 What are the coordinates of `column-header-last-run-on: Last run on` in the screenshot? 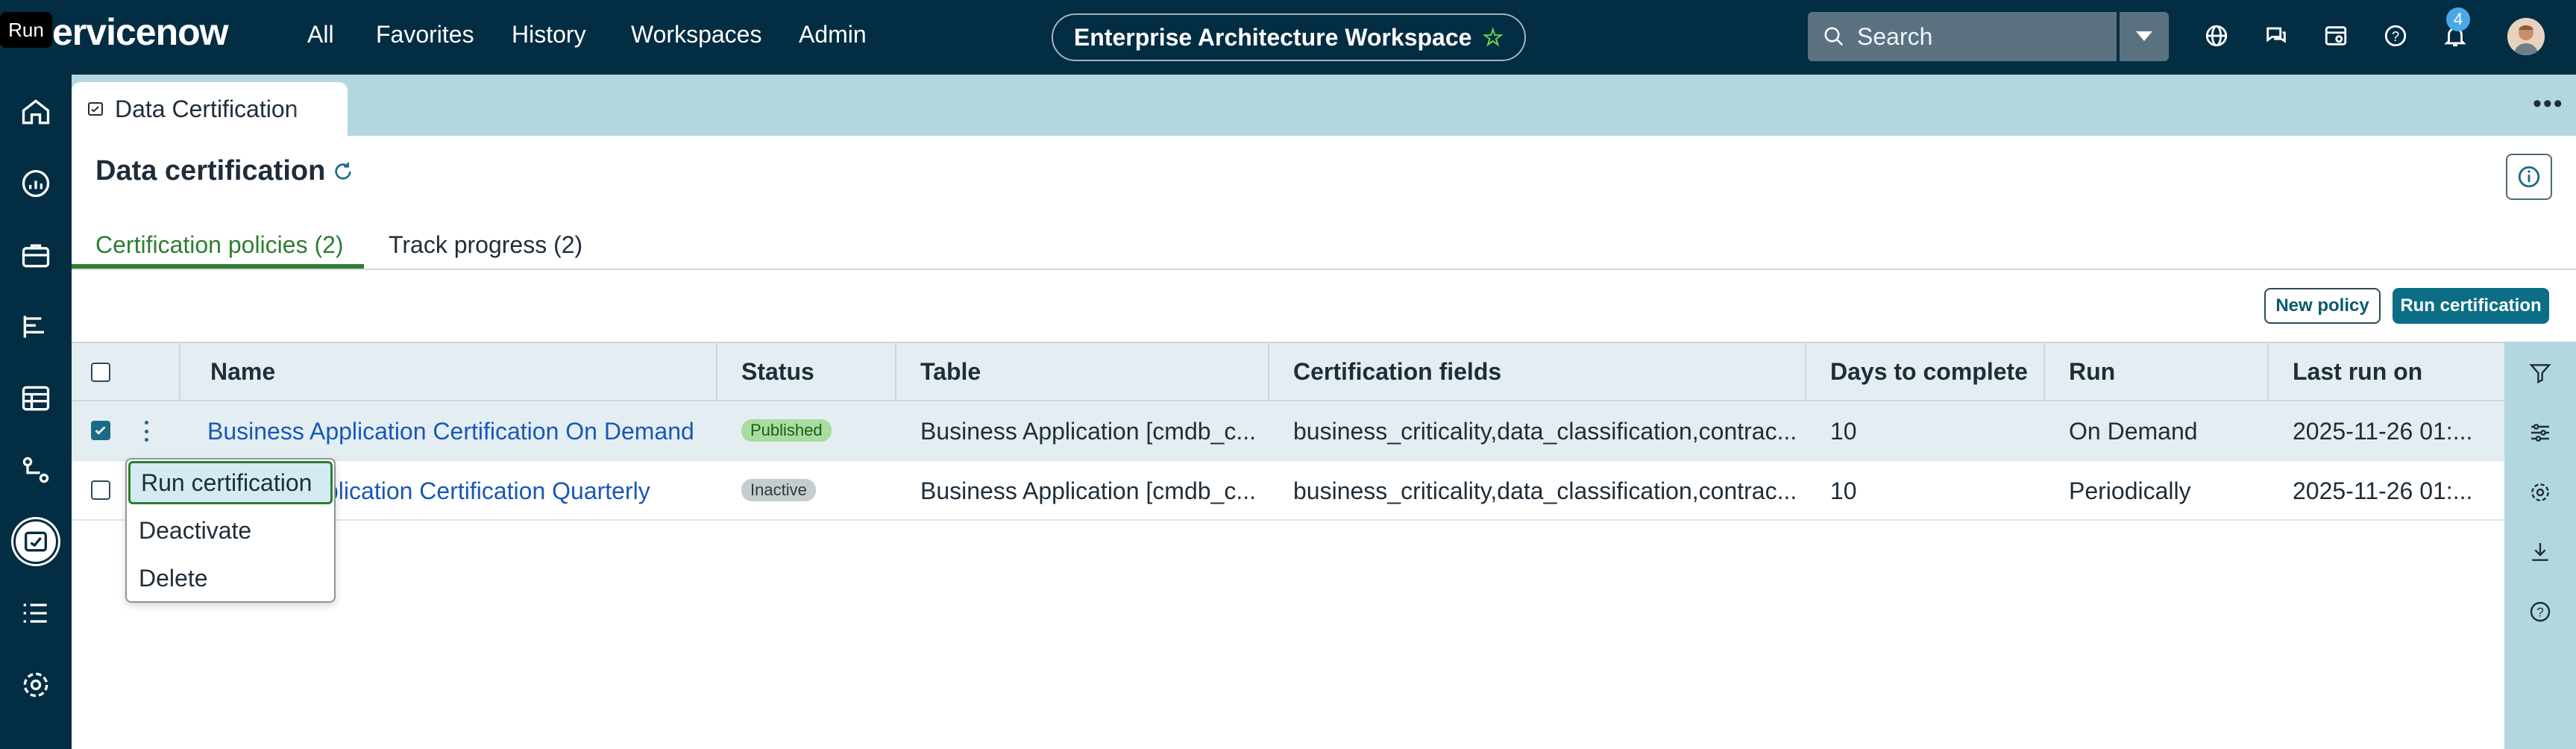 It's located at (2357, 372).